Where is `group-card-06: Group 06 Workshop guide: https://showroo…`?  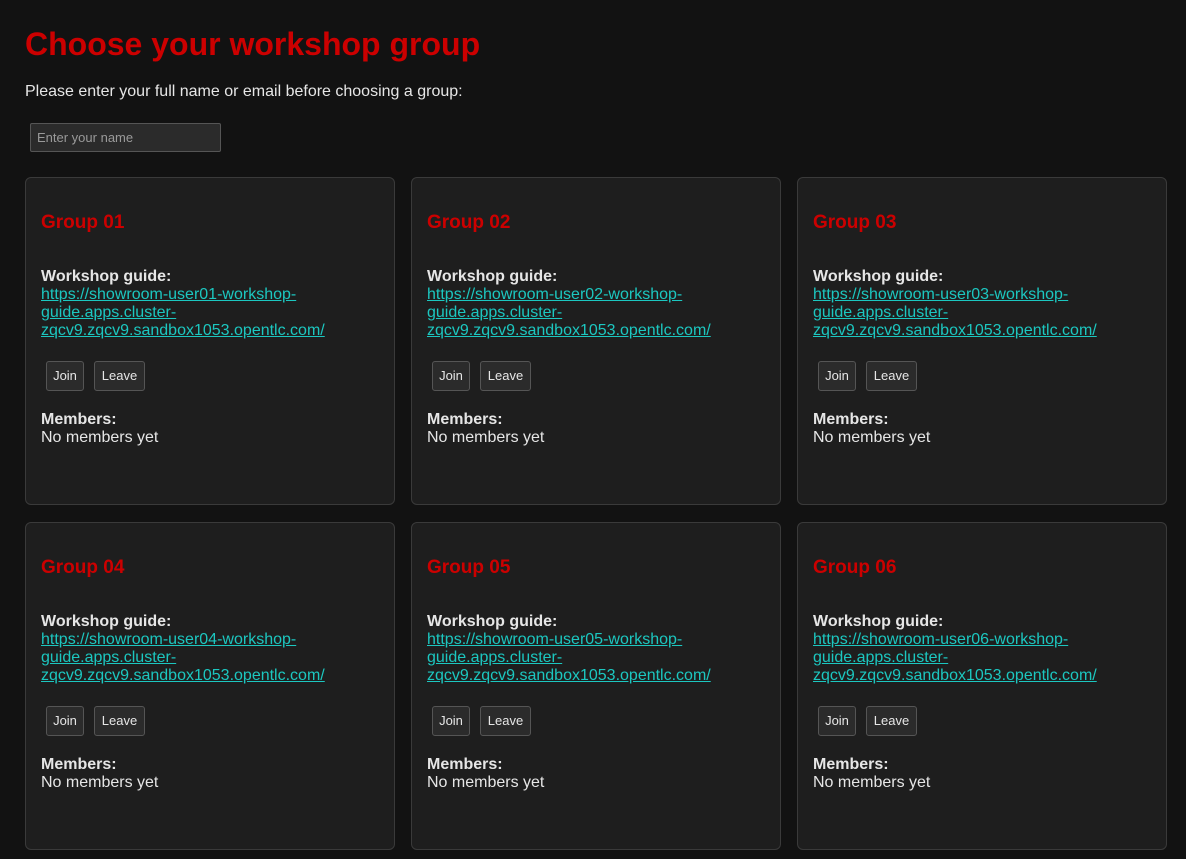
group-card-06: Group 06 Workshop guide: https://showroo… is located at coordinates (982, 686).